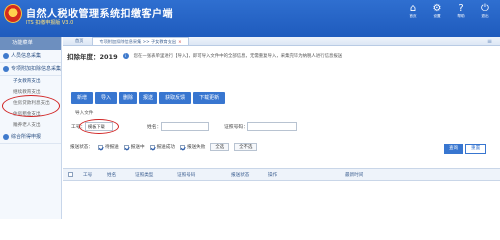 The image size is (500, 240). I want to click on app-title: 自然人税收管理系统扣缴客户端, so click(99, 14).